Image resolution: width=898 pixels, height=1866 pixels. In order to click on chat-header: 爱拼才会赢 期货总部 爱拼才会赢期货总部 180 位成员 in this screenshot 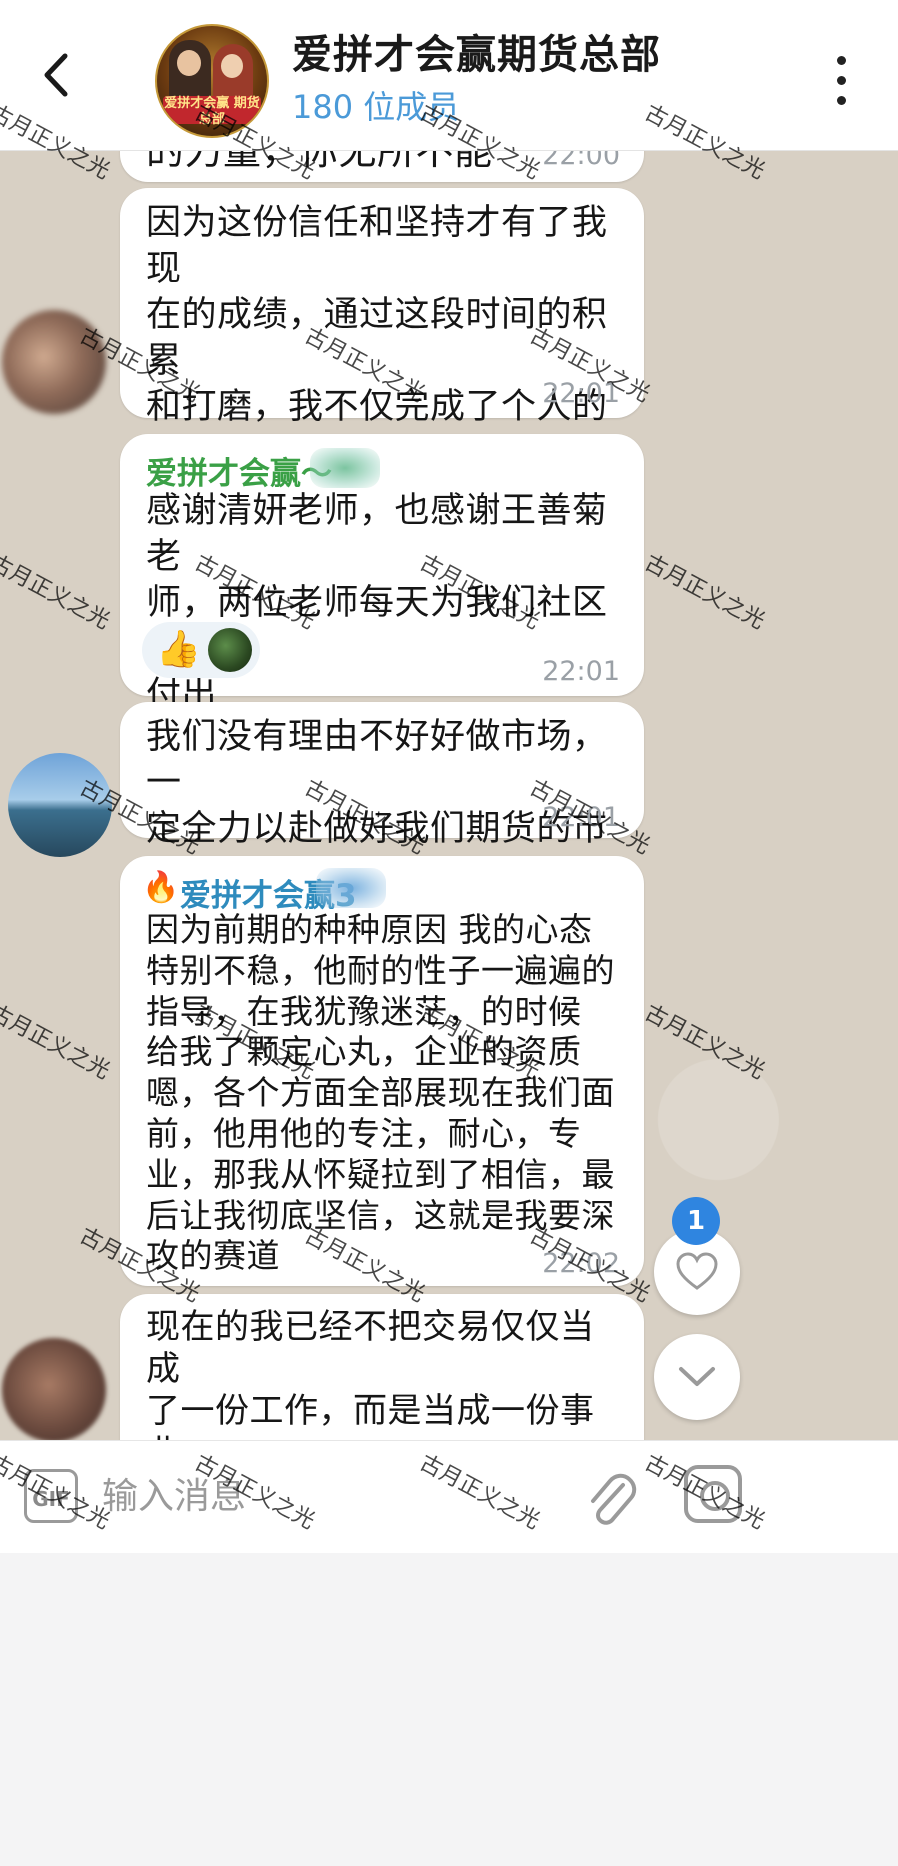, I will do `click(449, 75)`.